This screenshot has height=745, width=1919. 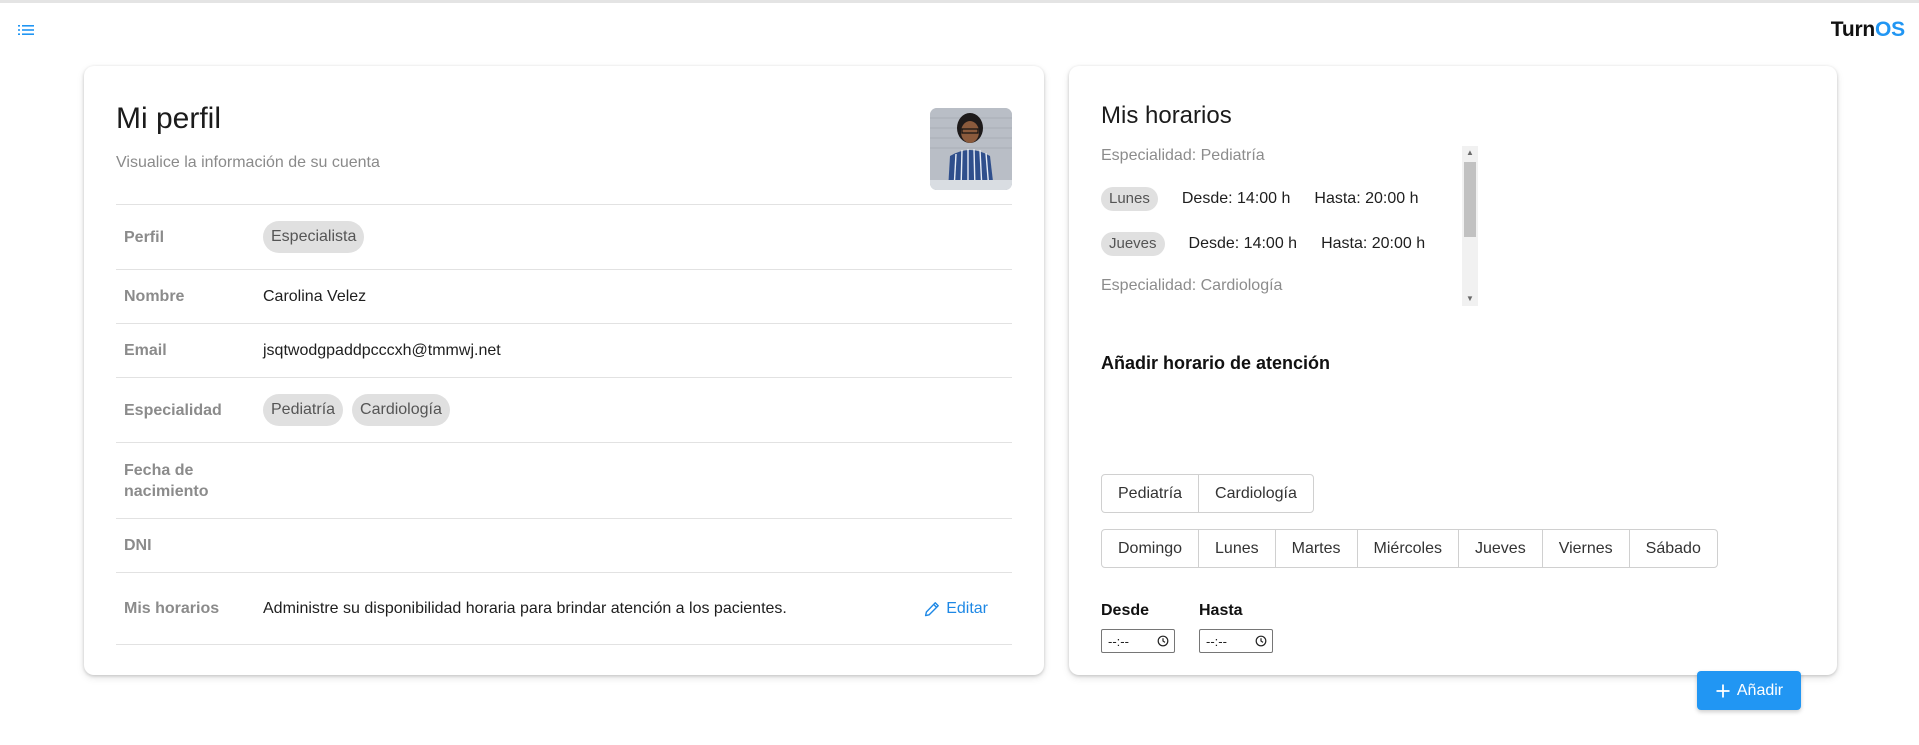 I want to click on avatar, so click(x=971, y=149).